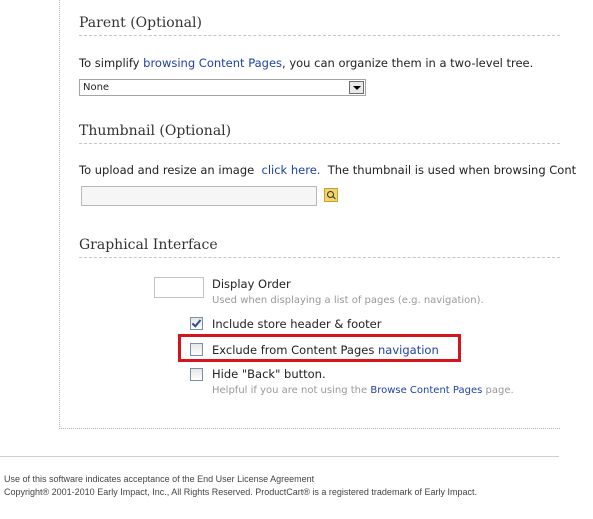 The width and height of the screenshot is (593, 519). I want to click on chevron-down-icon, so click(356, 87).